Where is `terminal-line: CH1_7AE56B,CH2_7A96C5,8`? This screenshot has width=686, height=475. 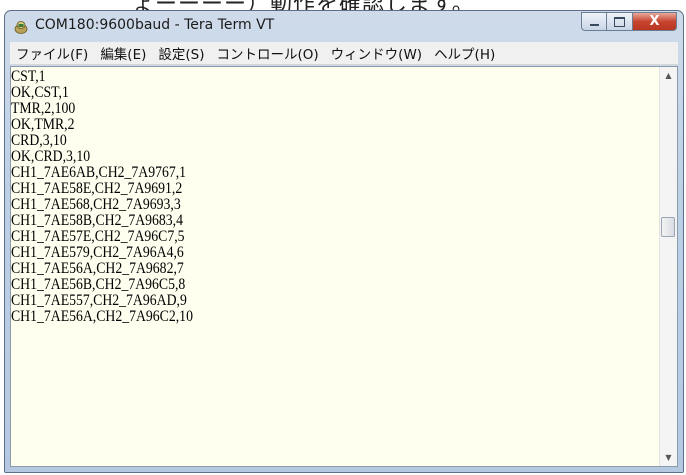
terminal-line: CH1_7AE56B,CH2_7A96C5,8 is located at coordinates (98, 284).